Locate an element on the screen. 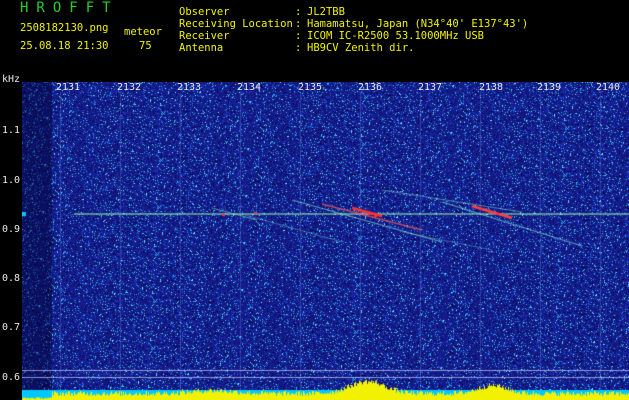  field-value-antenna: HB9CV Zenith dir. is located at coordinates (361, 48).